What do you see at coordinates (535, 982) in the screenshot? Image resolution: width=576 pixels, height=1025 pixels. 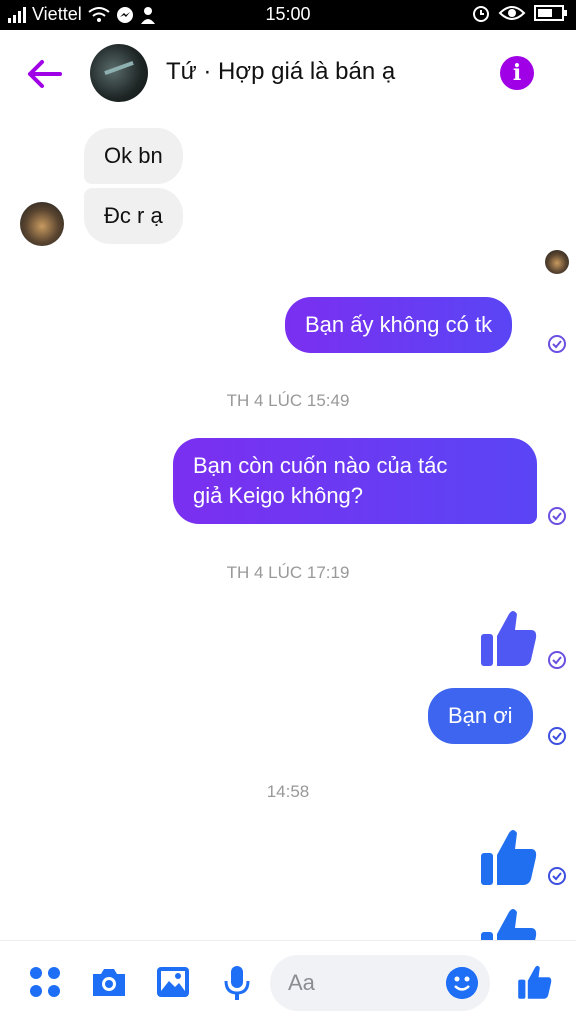 I see `like-icon` at bounding box center [535, 982].